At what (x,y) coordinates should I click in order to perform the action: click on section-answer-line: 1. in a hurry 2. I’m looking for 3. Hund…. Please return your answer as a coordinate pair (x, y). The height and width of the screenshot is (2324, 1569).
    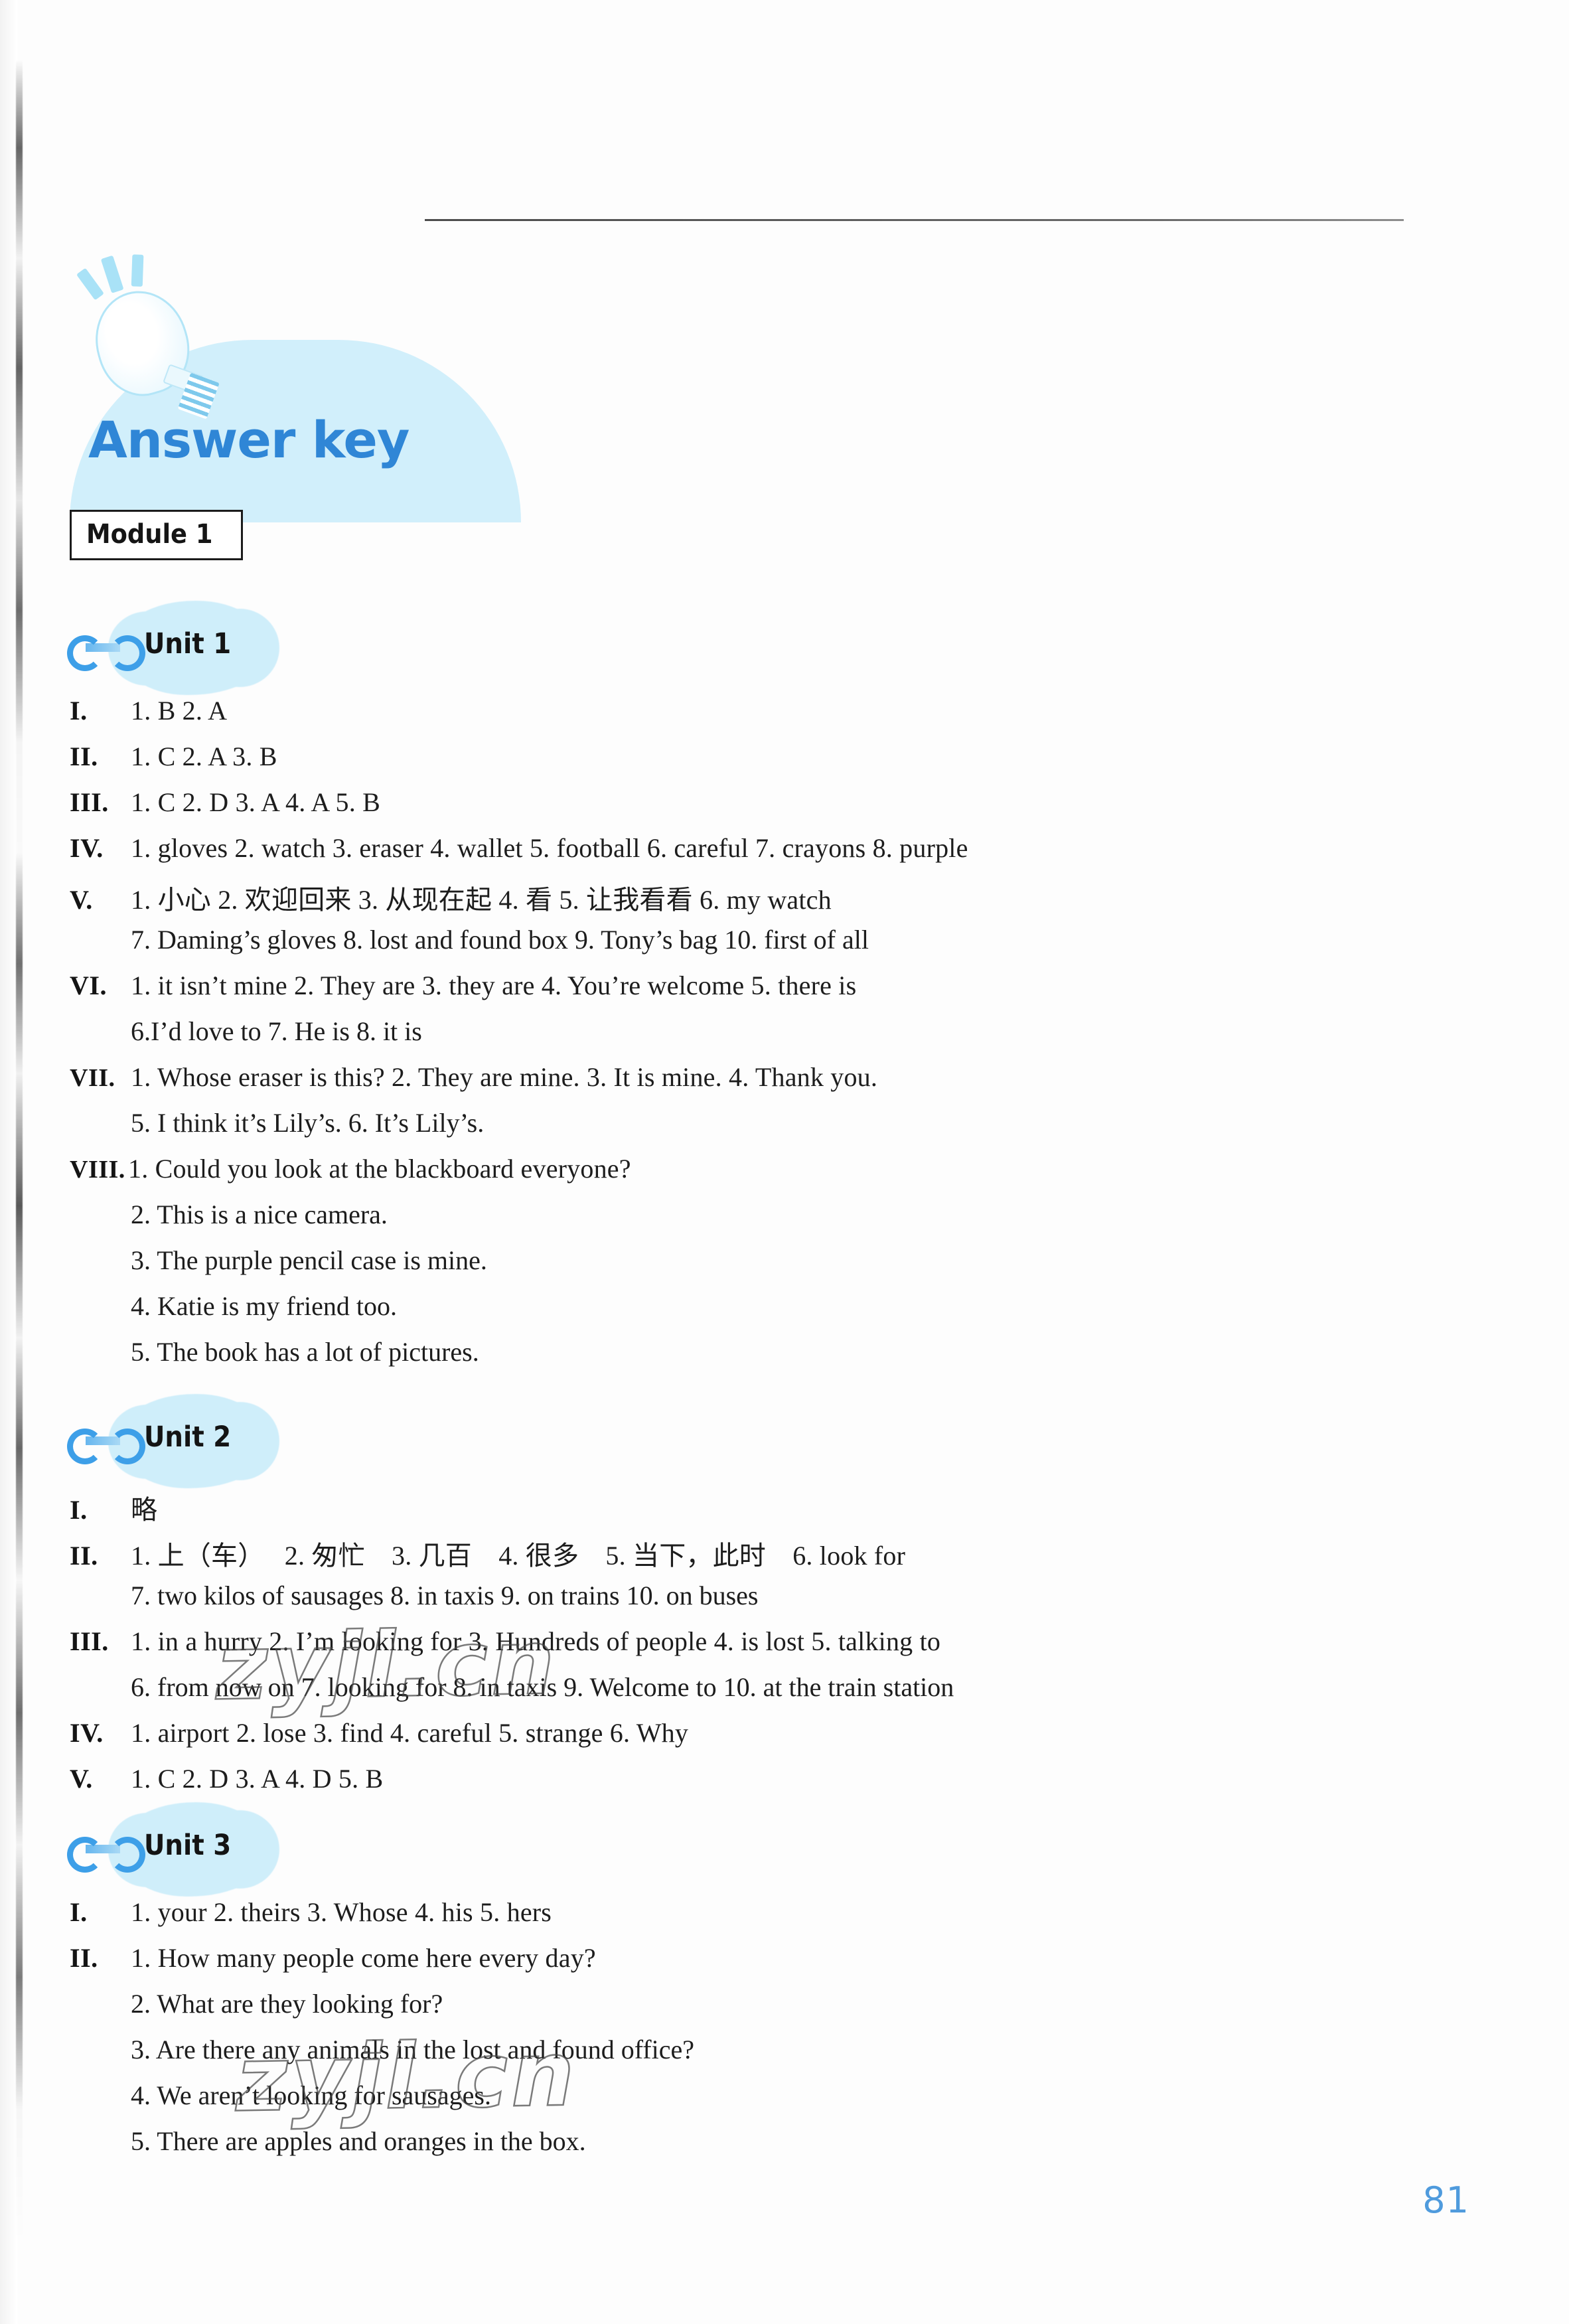
    Looking at the image, I should click on (536, 1641).